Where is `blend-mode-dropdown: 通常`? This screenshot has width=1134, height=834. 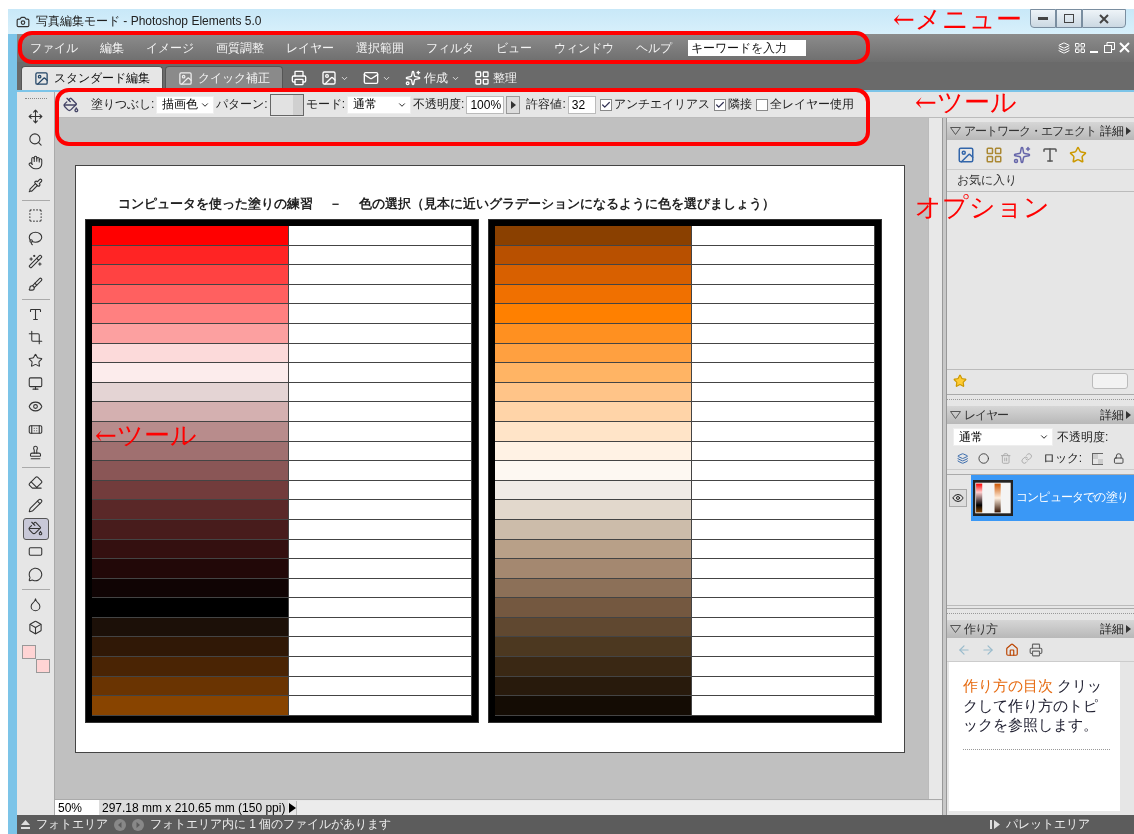 blend-mode-dropdown: 通常 is located at coordinates (1003, 437).